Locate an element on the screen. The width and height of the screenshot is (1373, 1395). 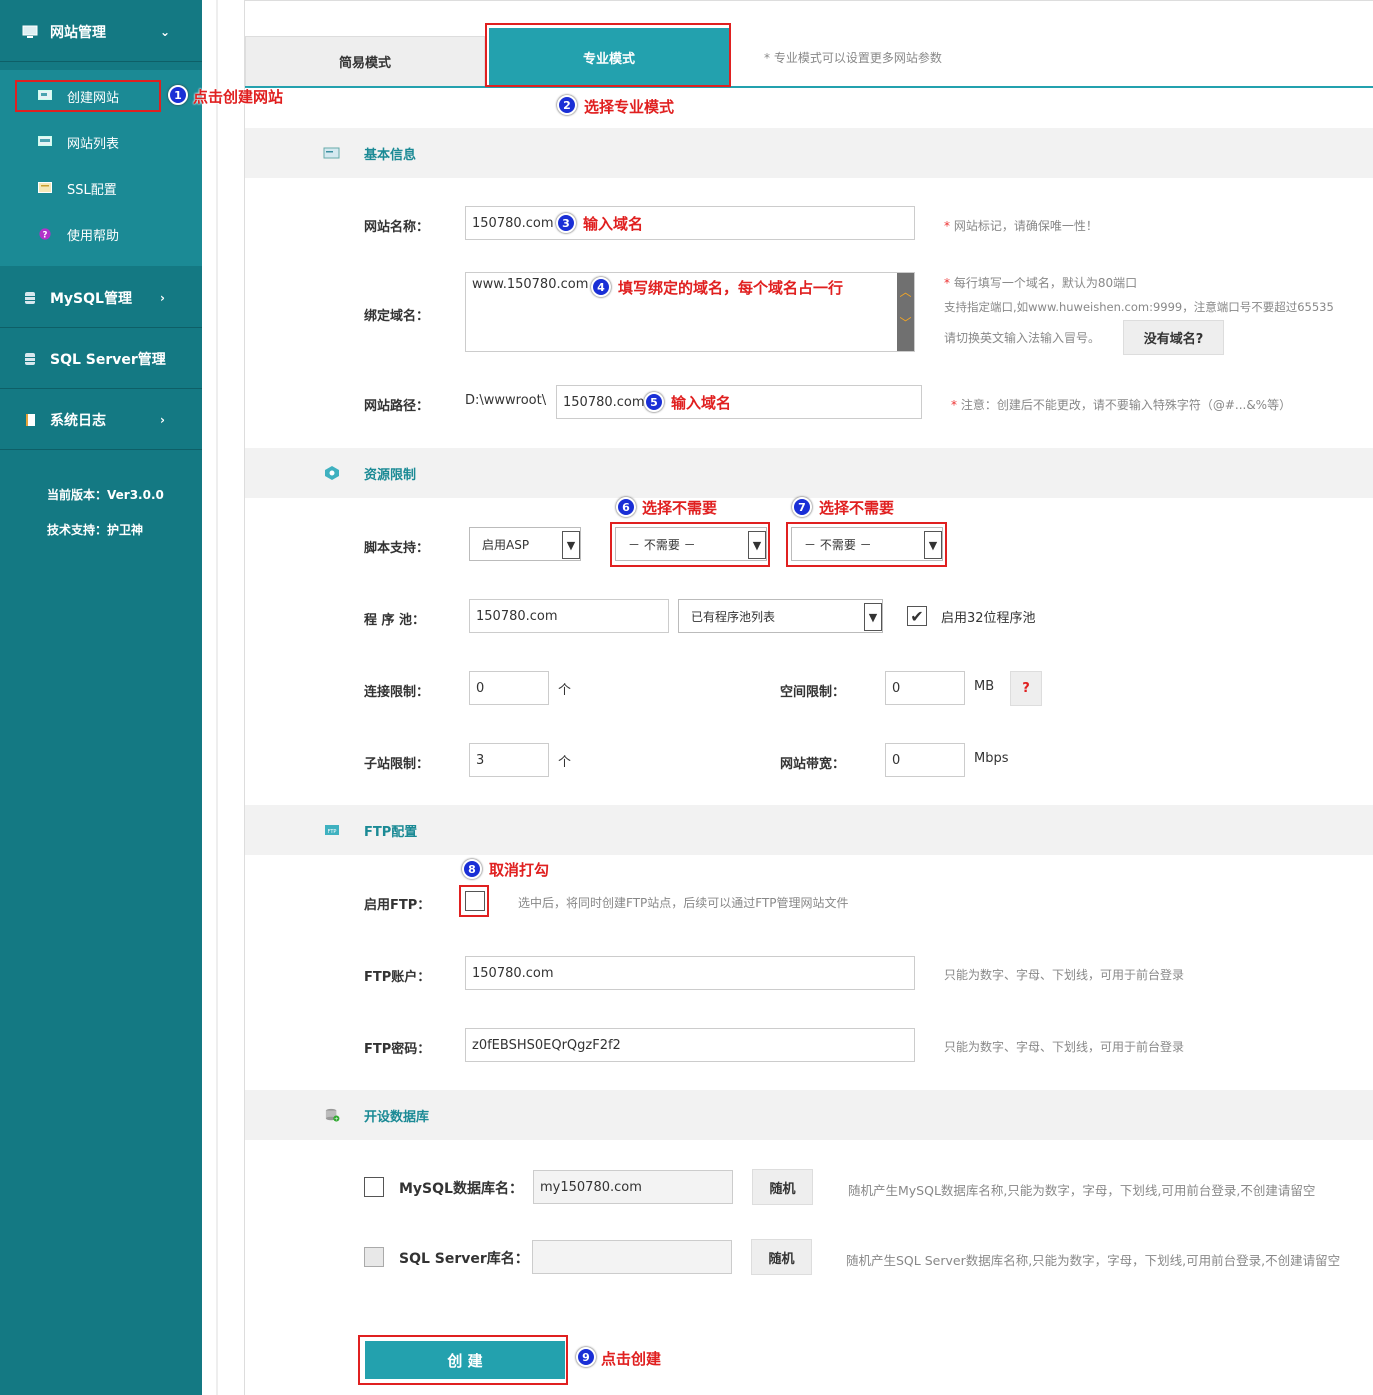
ftp-account-input: 150780.com is located at coordinates (690, 973).